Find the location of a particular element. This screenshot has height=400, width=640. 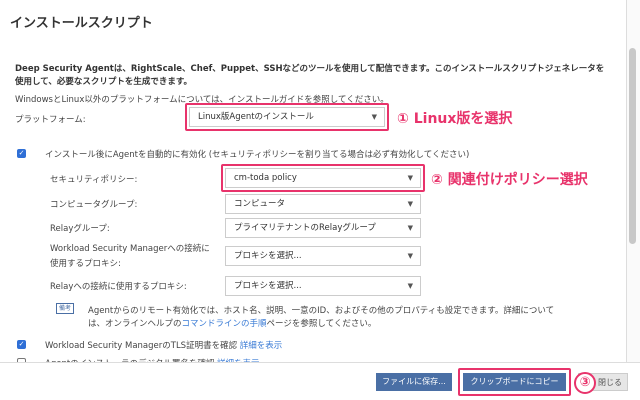

command-line-link: コマンドラインの手順 is located at coordinates (224, 324).